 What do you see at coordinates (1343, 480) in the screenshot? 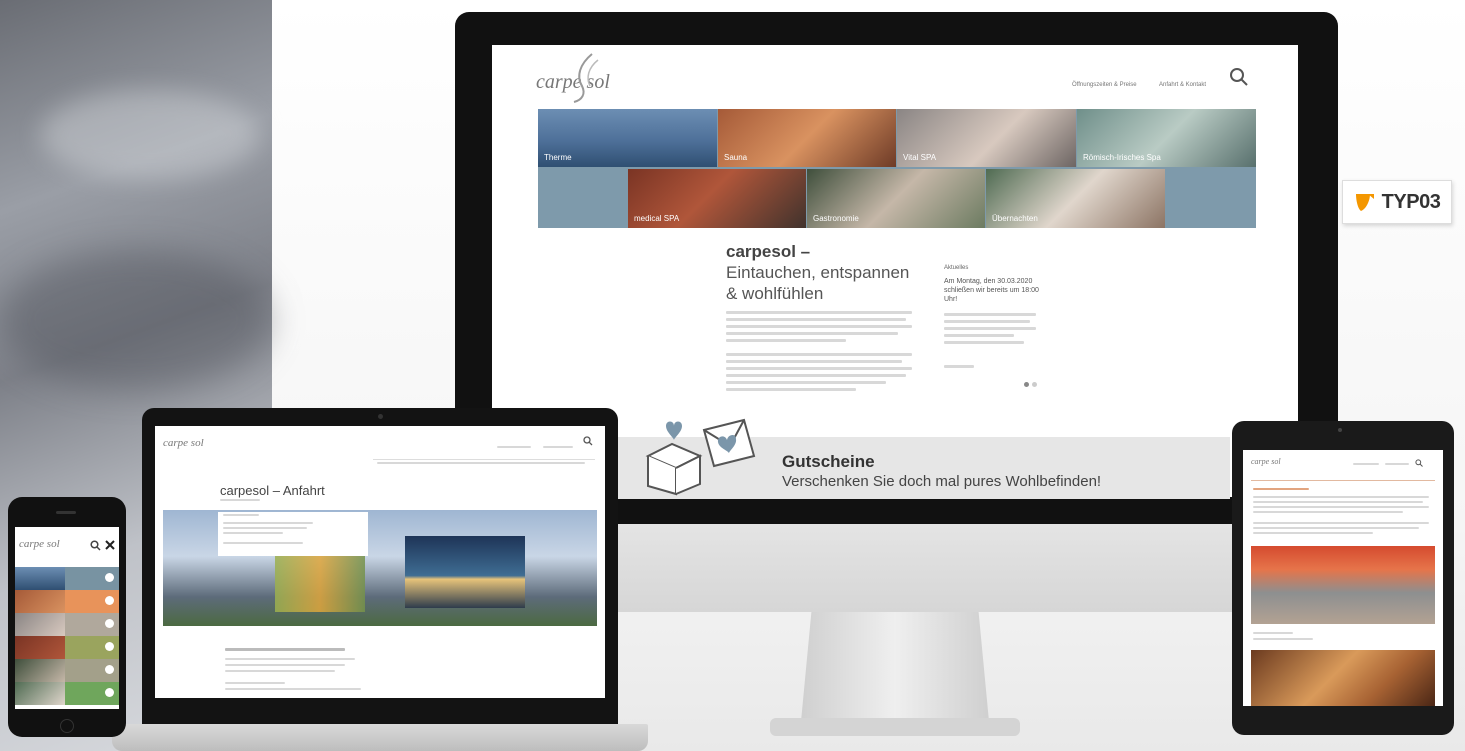
I see `tablet-divider` at bounding box center [1343, 480].